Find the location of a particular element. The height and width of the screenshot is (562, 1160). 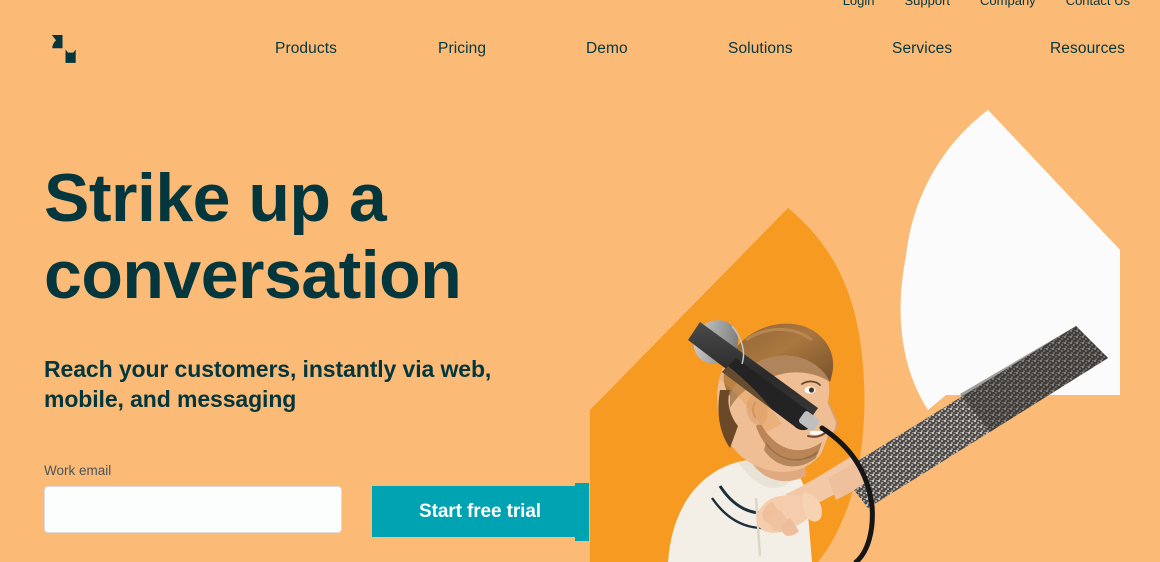

zendesk-z-logo-icon is located at coordinates (64, 49).